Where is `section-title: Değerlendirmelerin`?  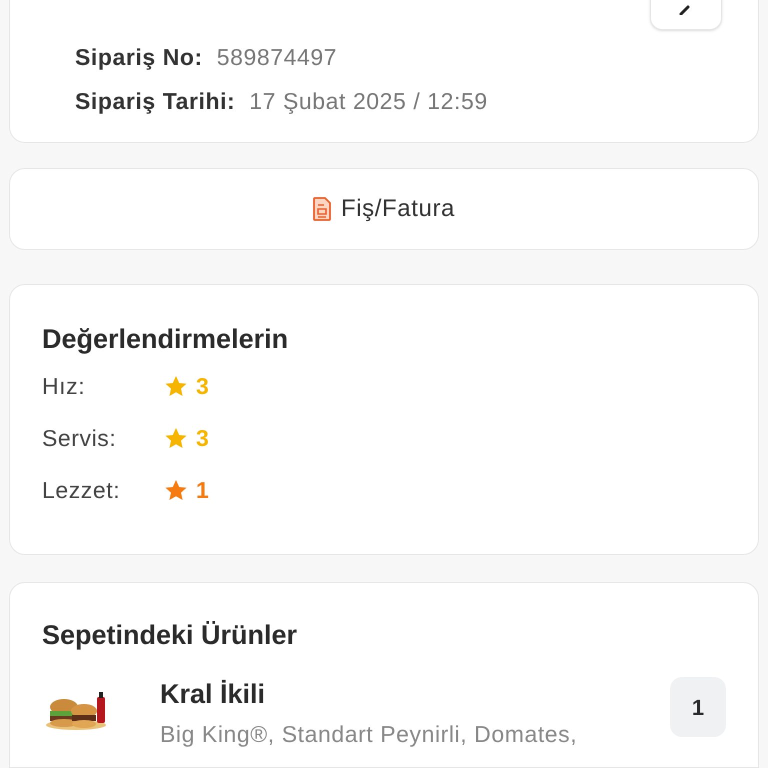
section-title: Değerlendirmelerin is located at coordinates (166, 339).